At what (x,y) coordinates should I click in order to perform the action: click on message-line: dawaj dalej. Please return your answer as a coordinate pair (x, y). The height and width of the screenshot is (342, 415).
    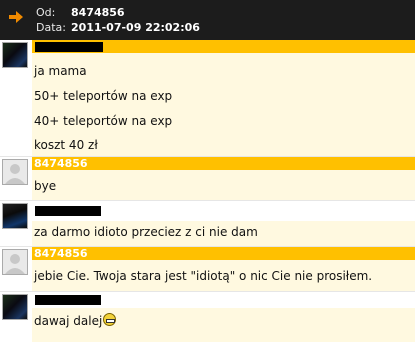
    Looking at the image, I should click on (75, 320).